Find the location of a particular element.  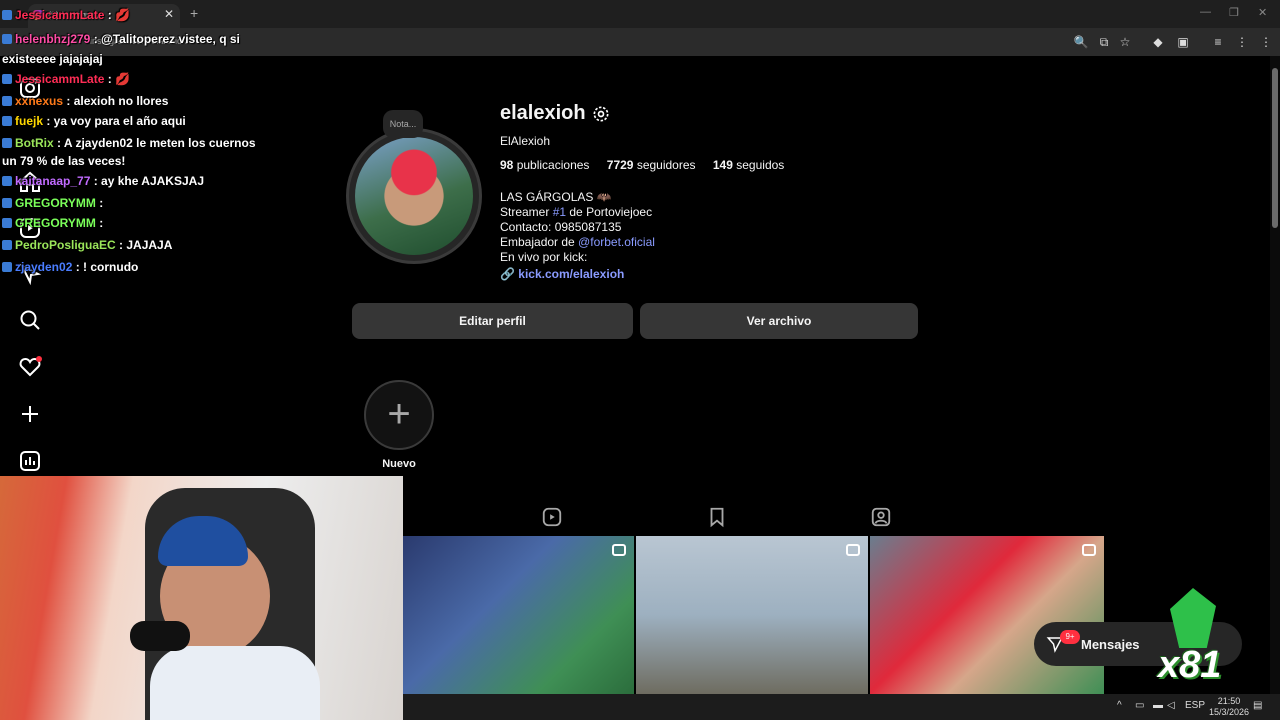

bio-contact: Contacto: 0985087135 is located at coordinates (561, 227).